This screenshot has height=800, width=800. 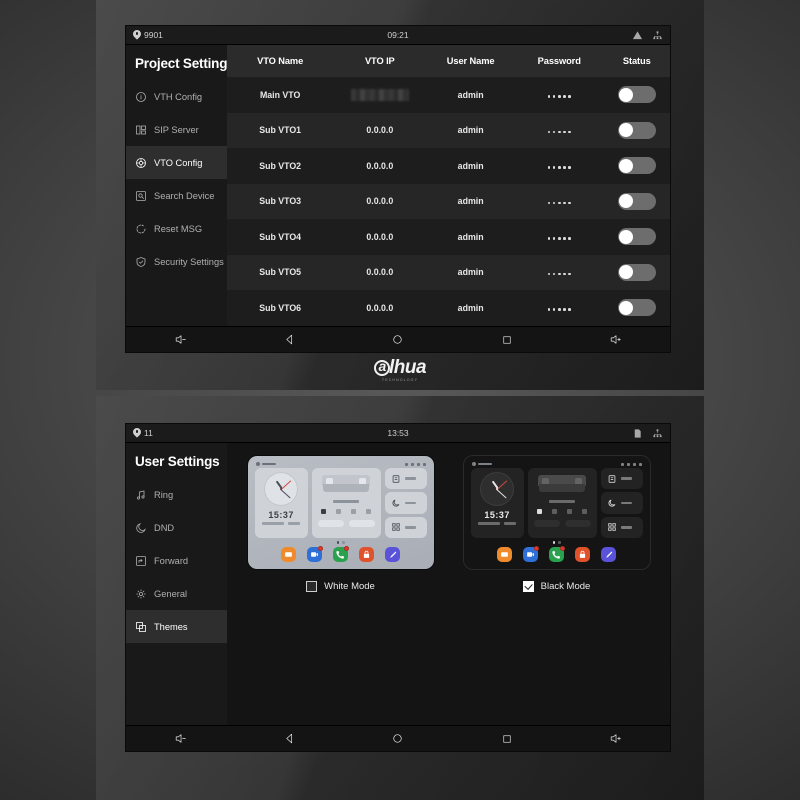 I want to click on table-row: Sub VTO6 0.0.0.0 admin, so click(x=448, y=308).